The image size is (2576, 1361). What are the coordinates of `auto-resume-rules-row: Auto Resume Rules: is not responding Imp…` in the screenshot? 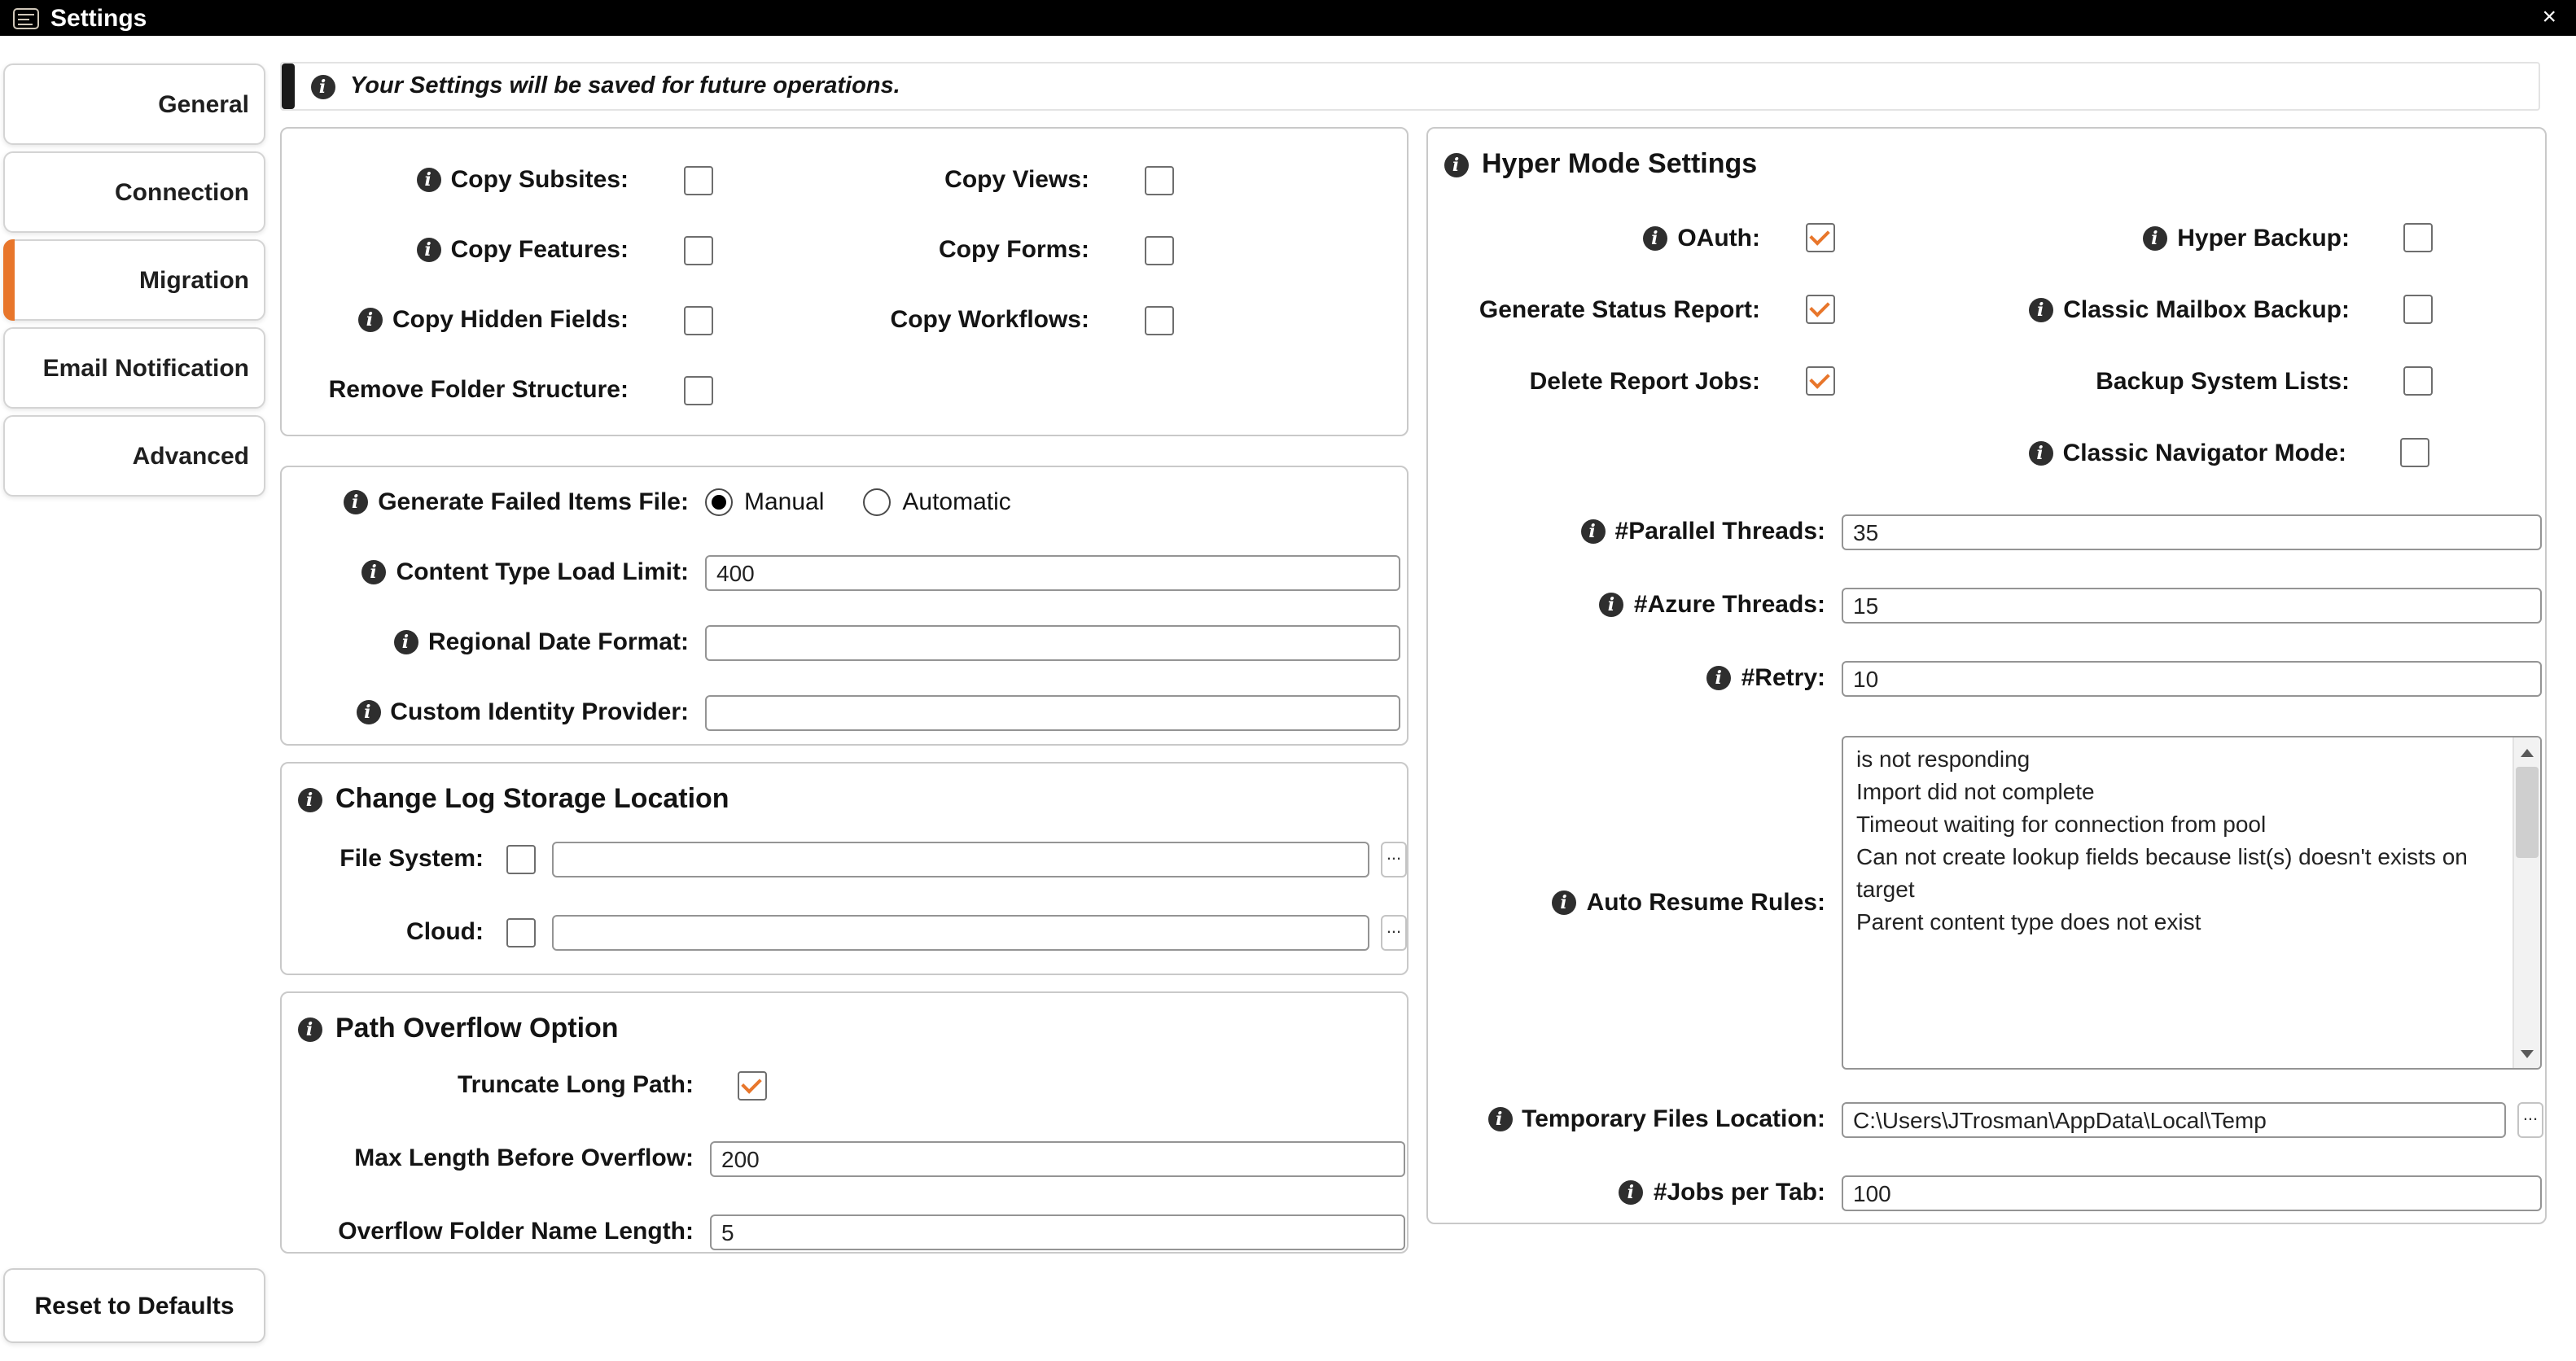 It's located at (1986, 903).